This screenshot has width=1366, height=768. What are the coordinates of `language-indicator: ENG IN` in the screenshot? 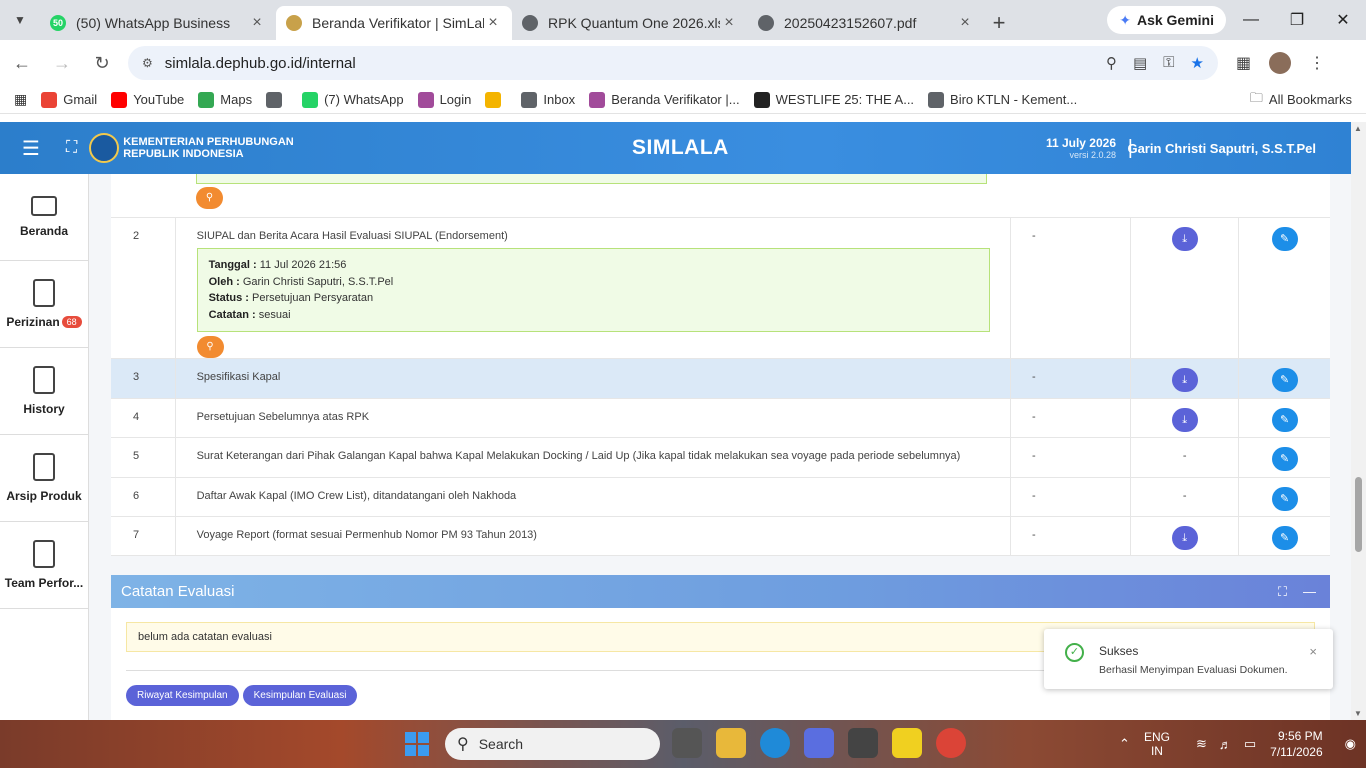 It's located at (1157, 744).